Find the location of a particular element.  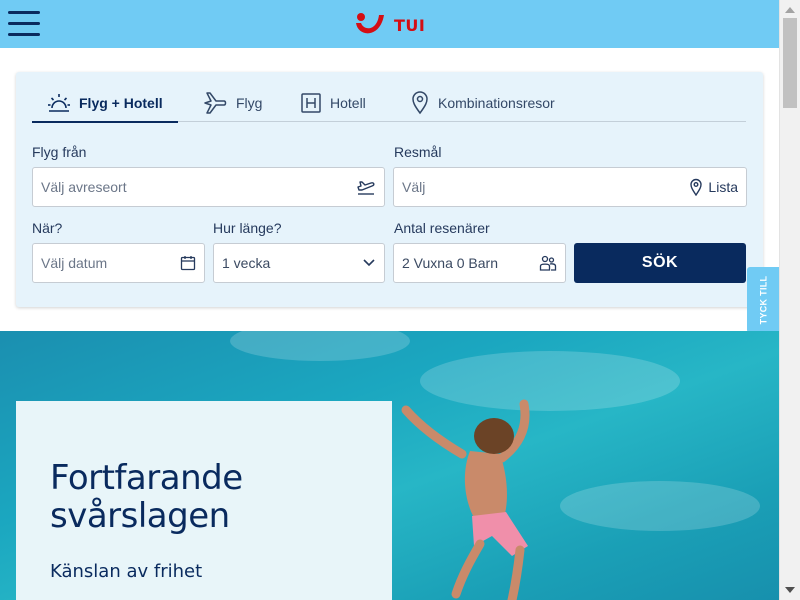

tab-flight-label: Flyg is located at coordinates (249, 103).